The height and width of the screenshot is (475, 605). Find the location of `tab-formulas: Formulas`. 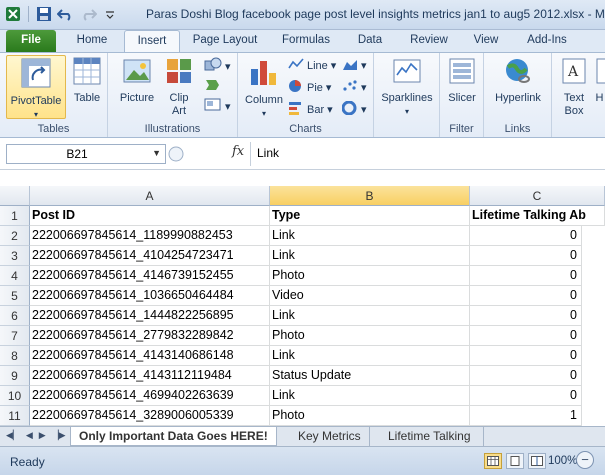

tab-formulas: Formulas is located at coordinates (306, 41).